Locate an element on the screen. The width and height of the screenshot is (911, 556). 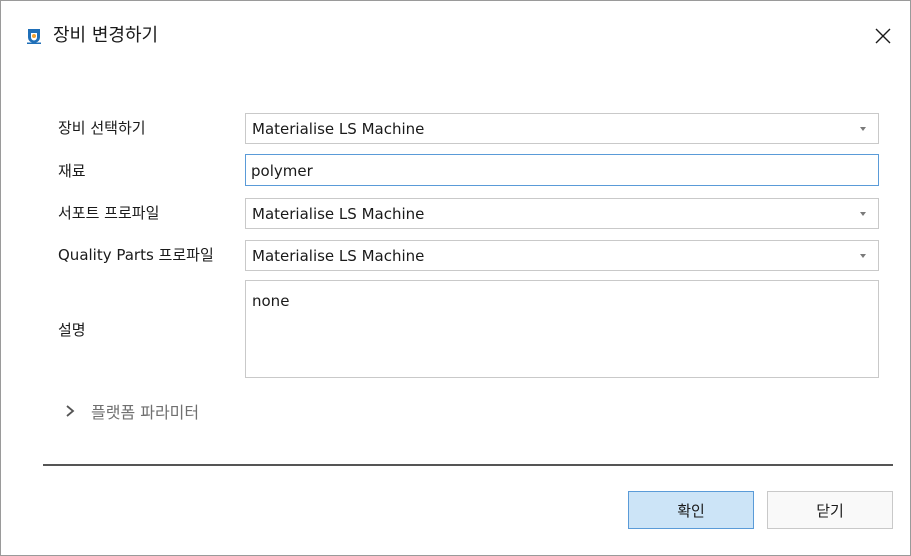
machine-select-value: Materialise LS Machine is located at coordinates (338, 129).